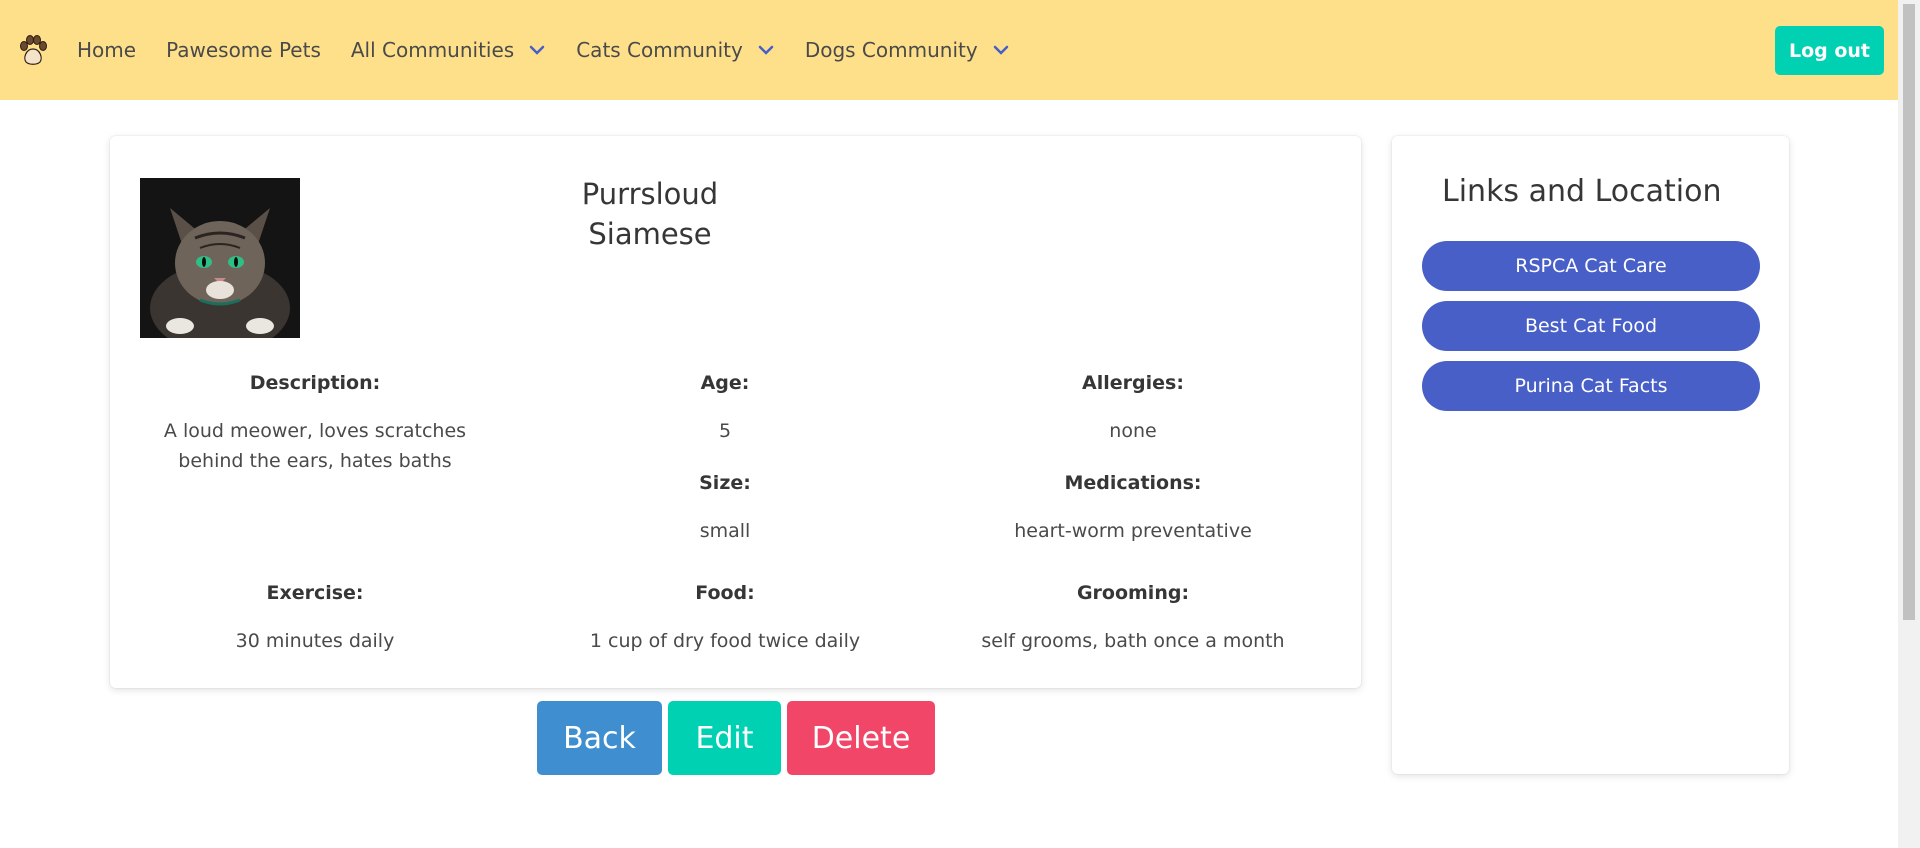  Describe the element at coordinates (725, 483) in the screenshot. I see `size-label: Size:` at that location.